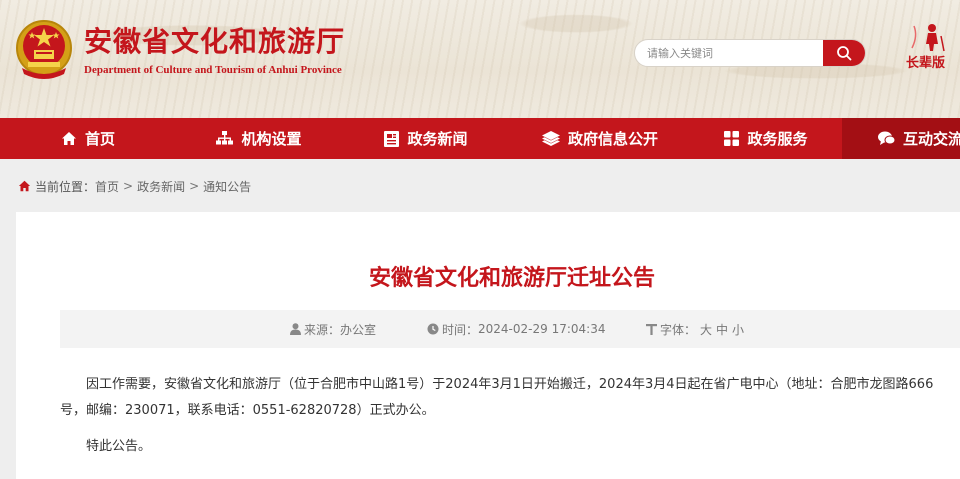 Image resolution: width=960 pixels, height=479 pixels. I want to click on font-label: 字体：, so click(678, 329).